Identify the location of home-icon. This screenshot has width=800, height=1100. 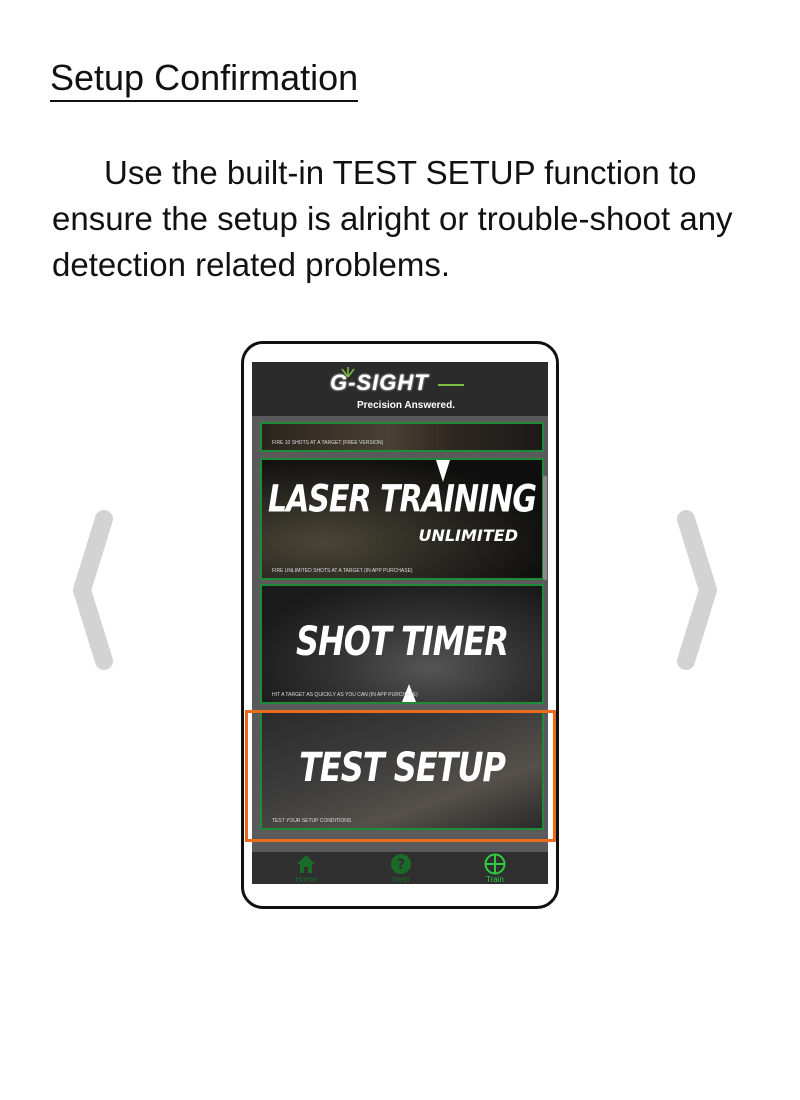
(306, 864).